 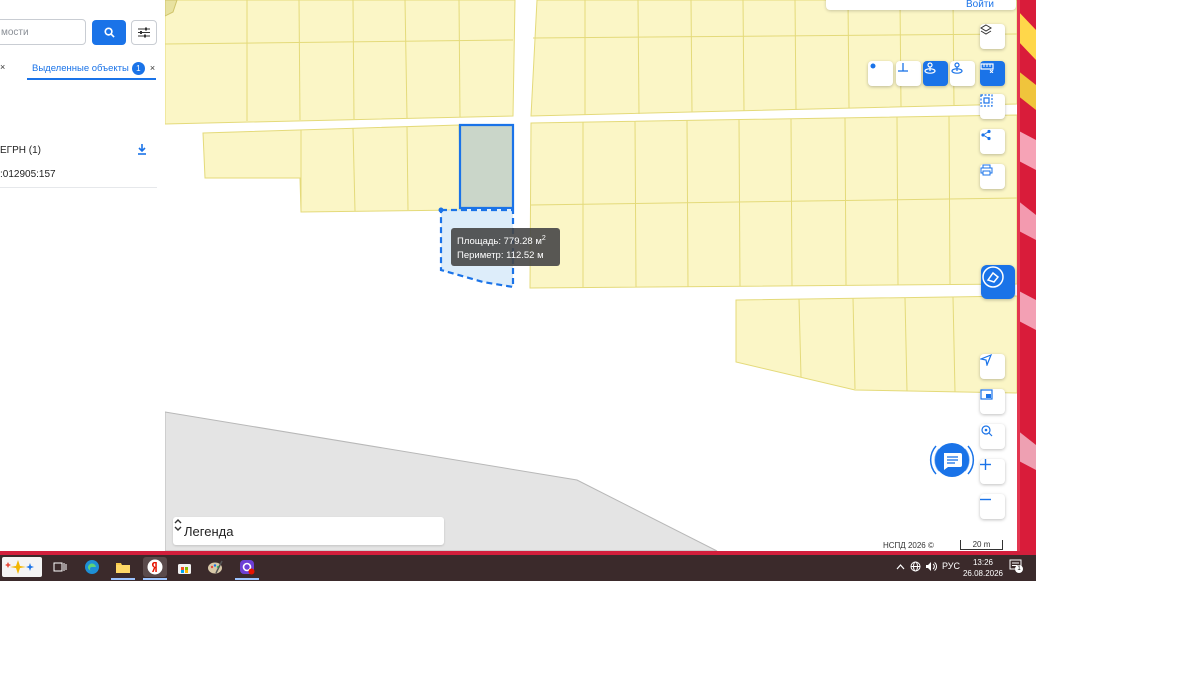 What do you see at coordinates (986, 360) in the screenshot?
I see `navigation-arrow-icon` at bounding box center [986, 360].